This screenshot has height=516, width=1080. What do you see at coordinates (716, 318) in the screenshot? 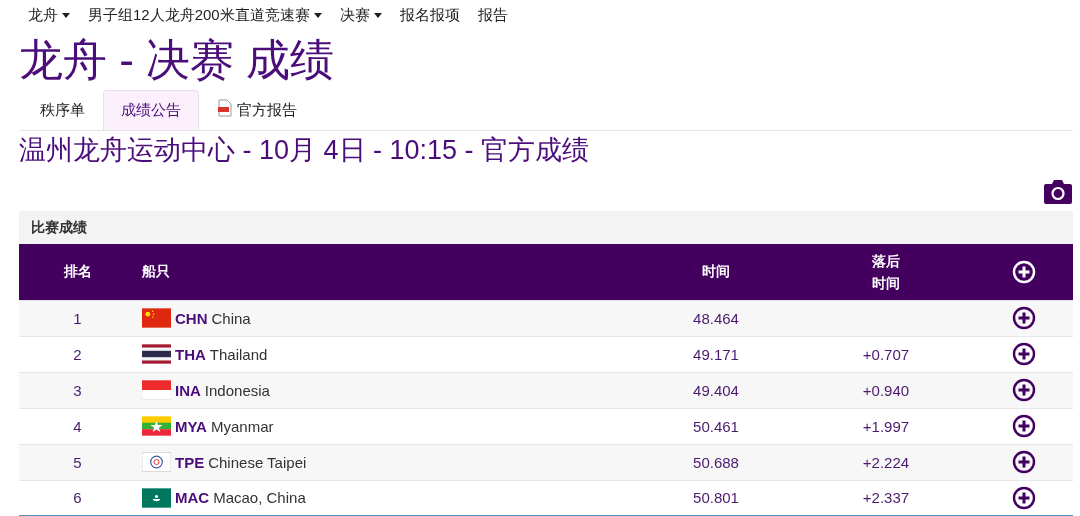
I see `time-cell: 48.464` at bounding box center [716, 318].